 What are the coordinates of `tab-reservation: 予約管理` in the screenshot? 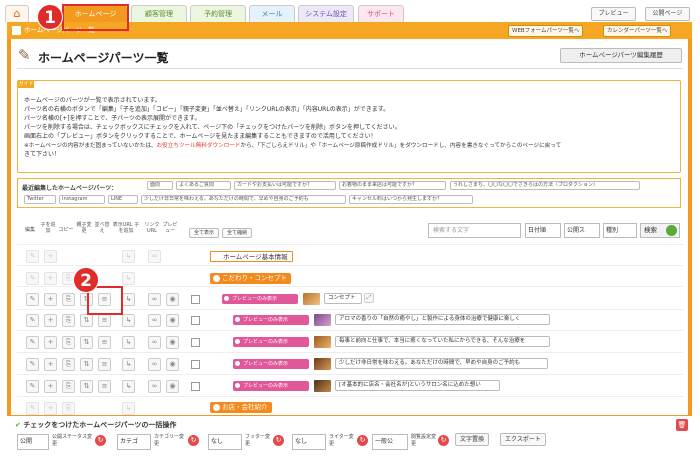 It's located at (218, 13).